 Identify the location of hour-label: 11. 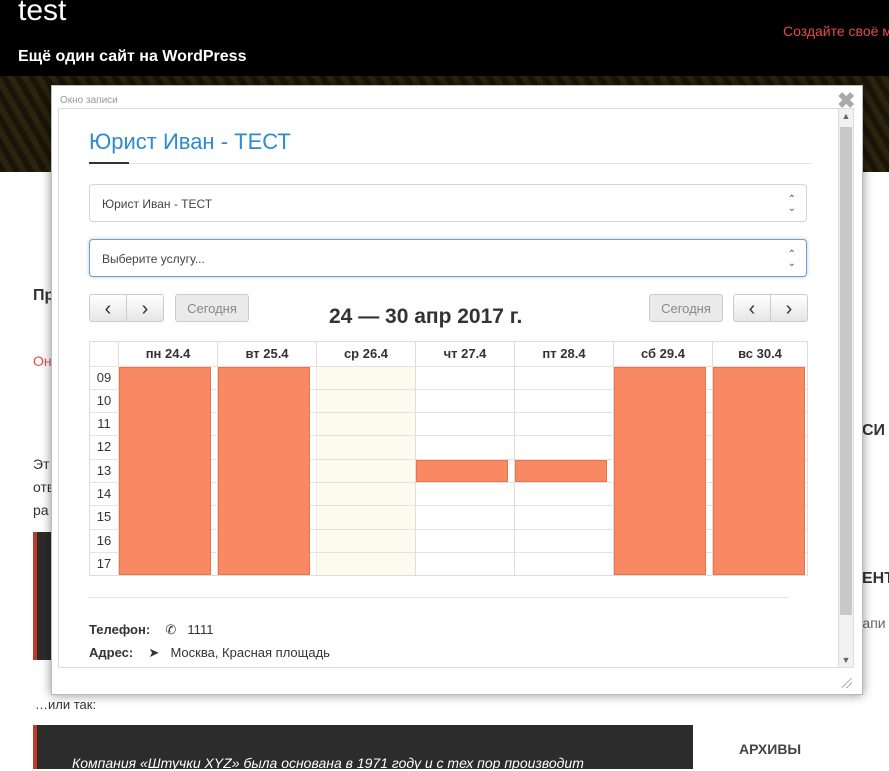
(104, 423).